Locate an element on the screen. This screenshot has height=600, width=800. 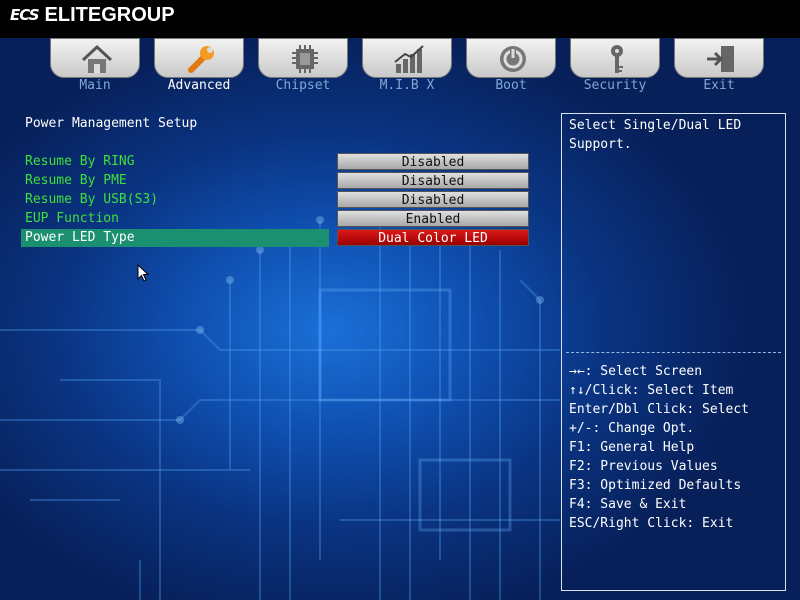
tab-main: Main is located at coordinates (95, 67).